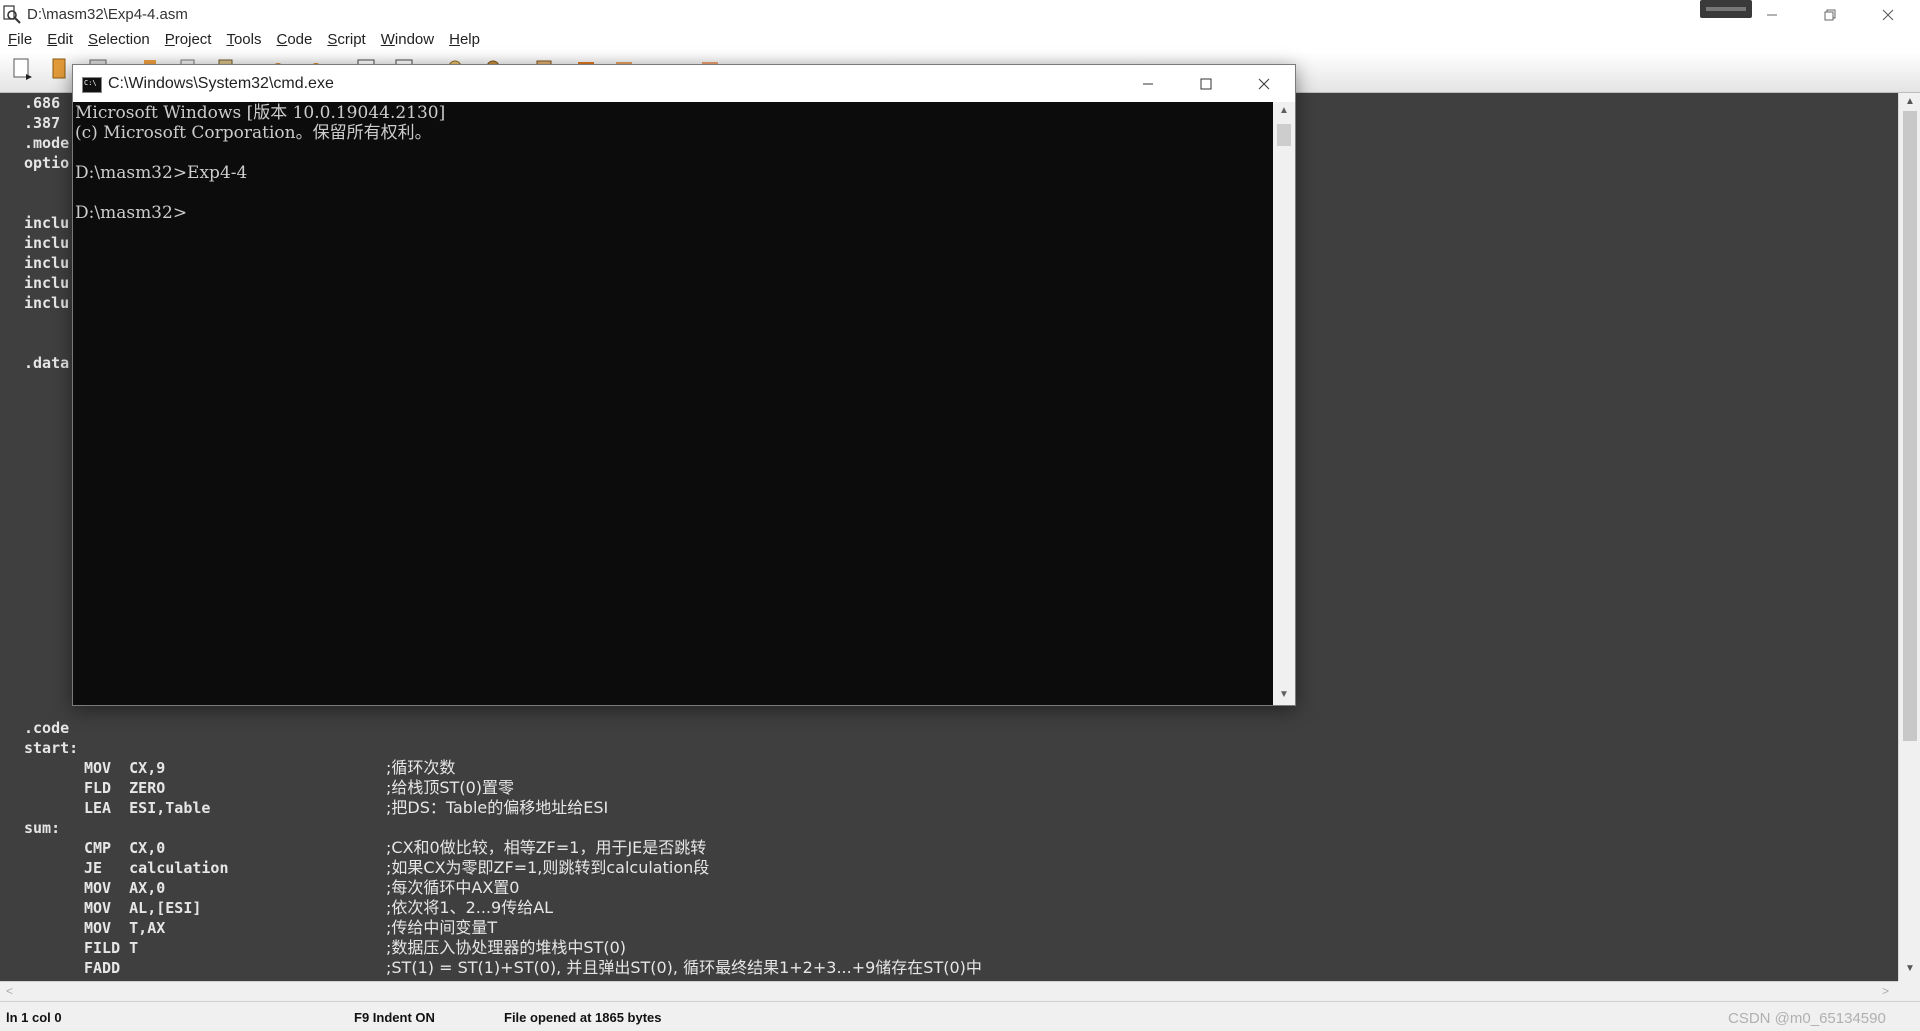 The height and width of the screenshot is (1031, 1920). What do you see at coordinates (546, 847) in the screenshot?
I see `code-comment: ;CX和0做比较，相等ZF=1，用于JE是否跳转` at bounding box center [546, 847].